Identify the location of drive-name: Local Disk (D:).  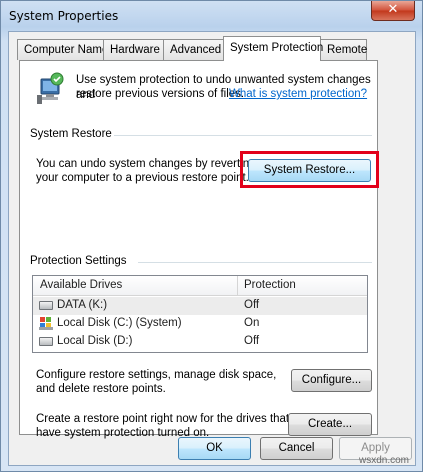
(95, 341).